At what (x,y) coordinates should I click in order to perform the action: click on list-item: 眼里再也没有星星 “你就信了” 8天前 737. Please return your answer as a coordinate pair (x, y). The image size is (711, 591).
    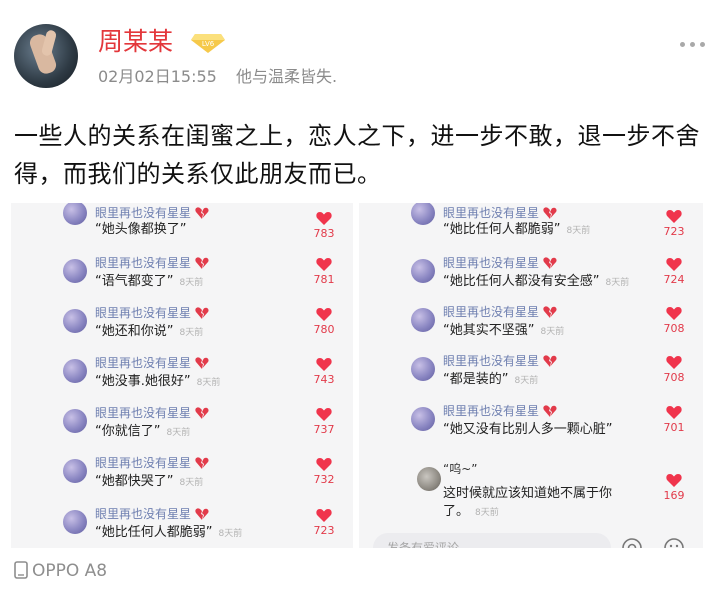
    Looking at the image, I should click on (182, 427).